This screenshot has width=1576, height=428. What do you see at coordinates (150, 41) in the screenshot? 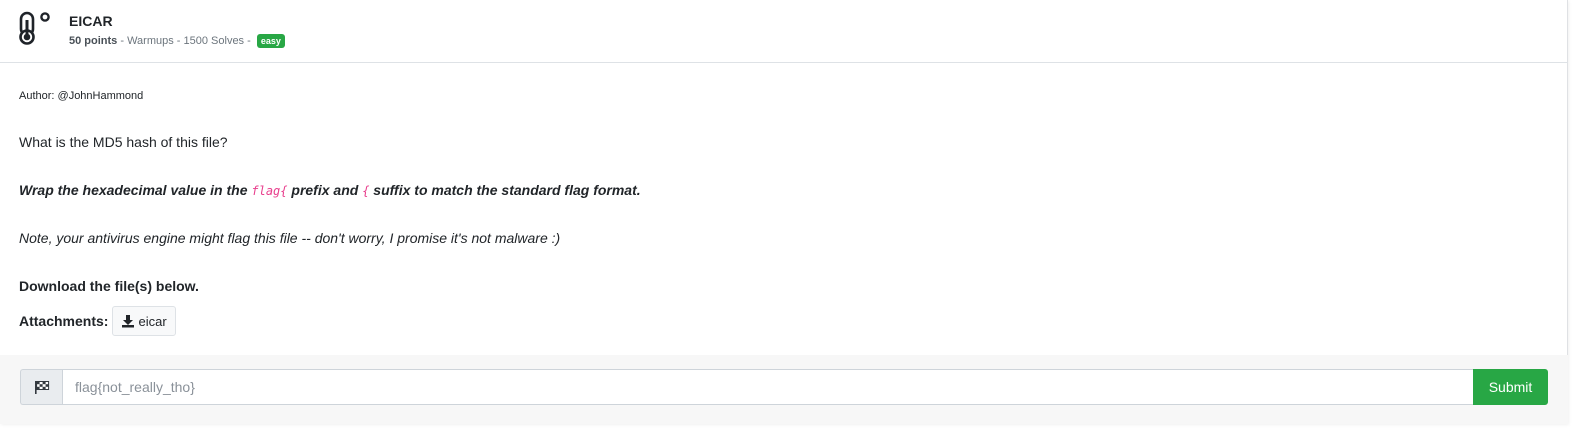
I see `challenge-category: Warmups` at bounding box center [150, 41].